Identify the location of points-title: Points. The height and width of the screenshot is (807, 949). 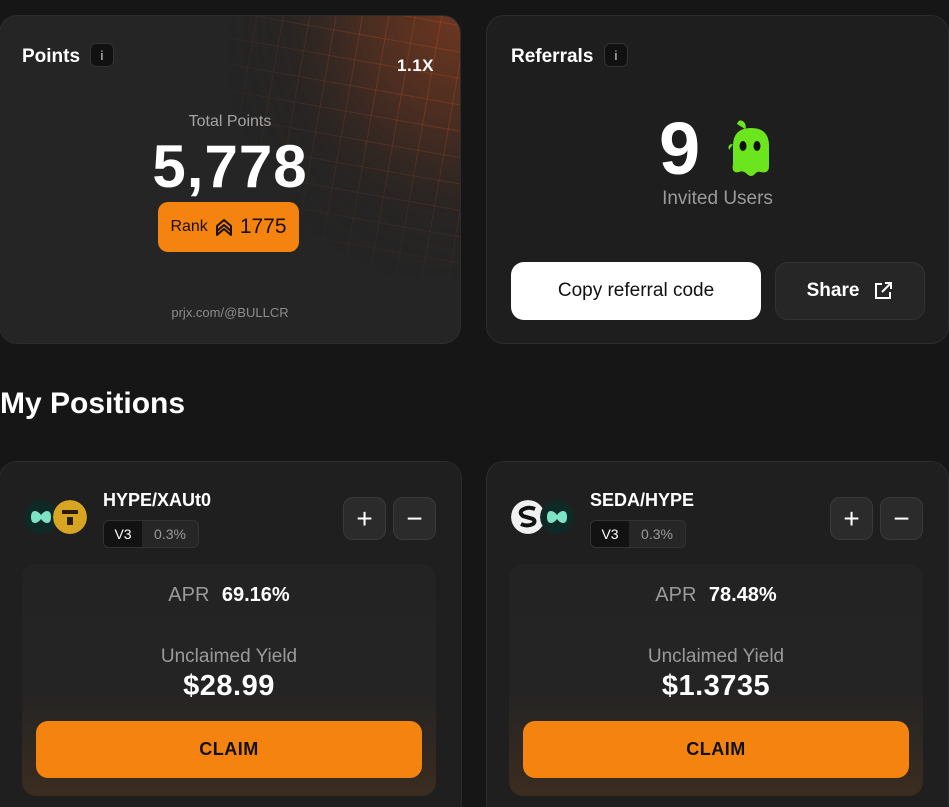
(51, 56).